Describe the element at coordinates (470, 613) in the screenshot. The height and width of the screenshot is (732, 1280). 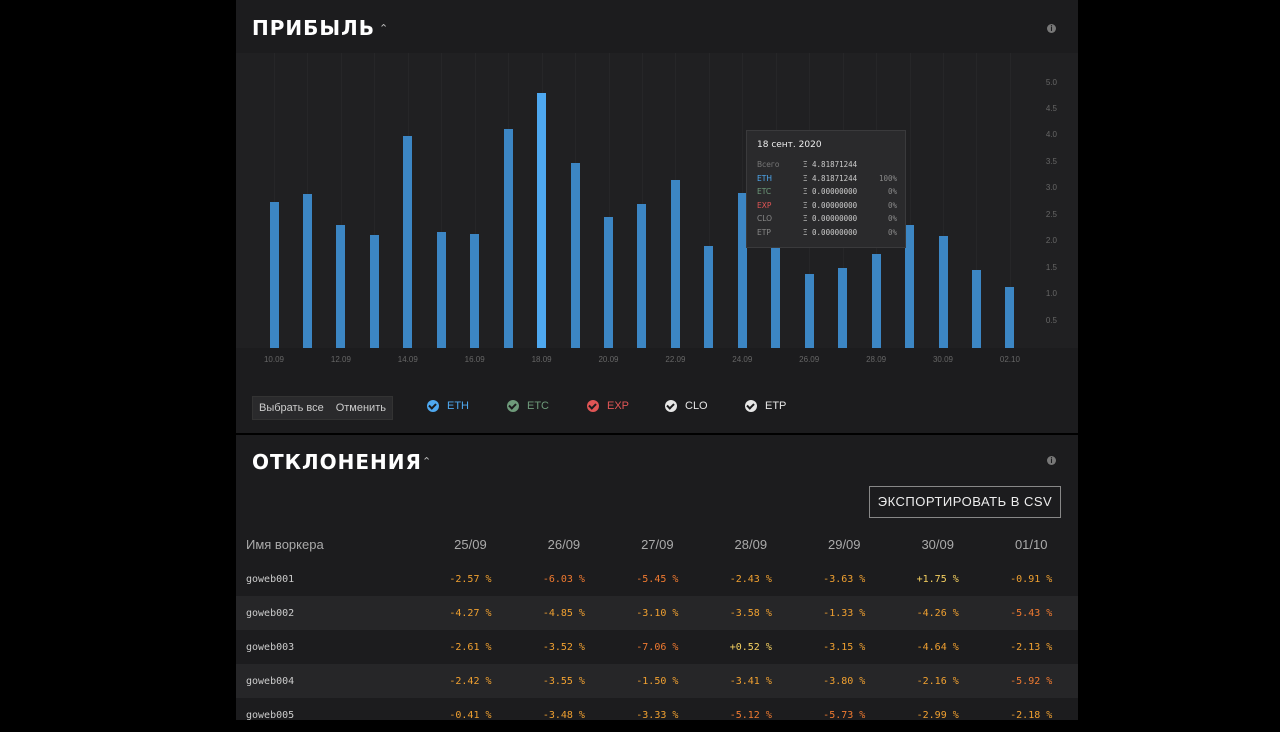
I see `deviation-value: -4.27 %` at that location.